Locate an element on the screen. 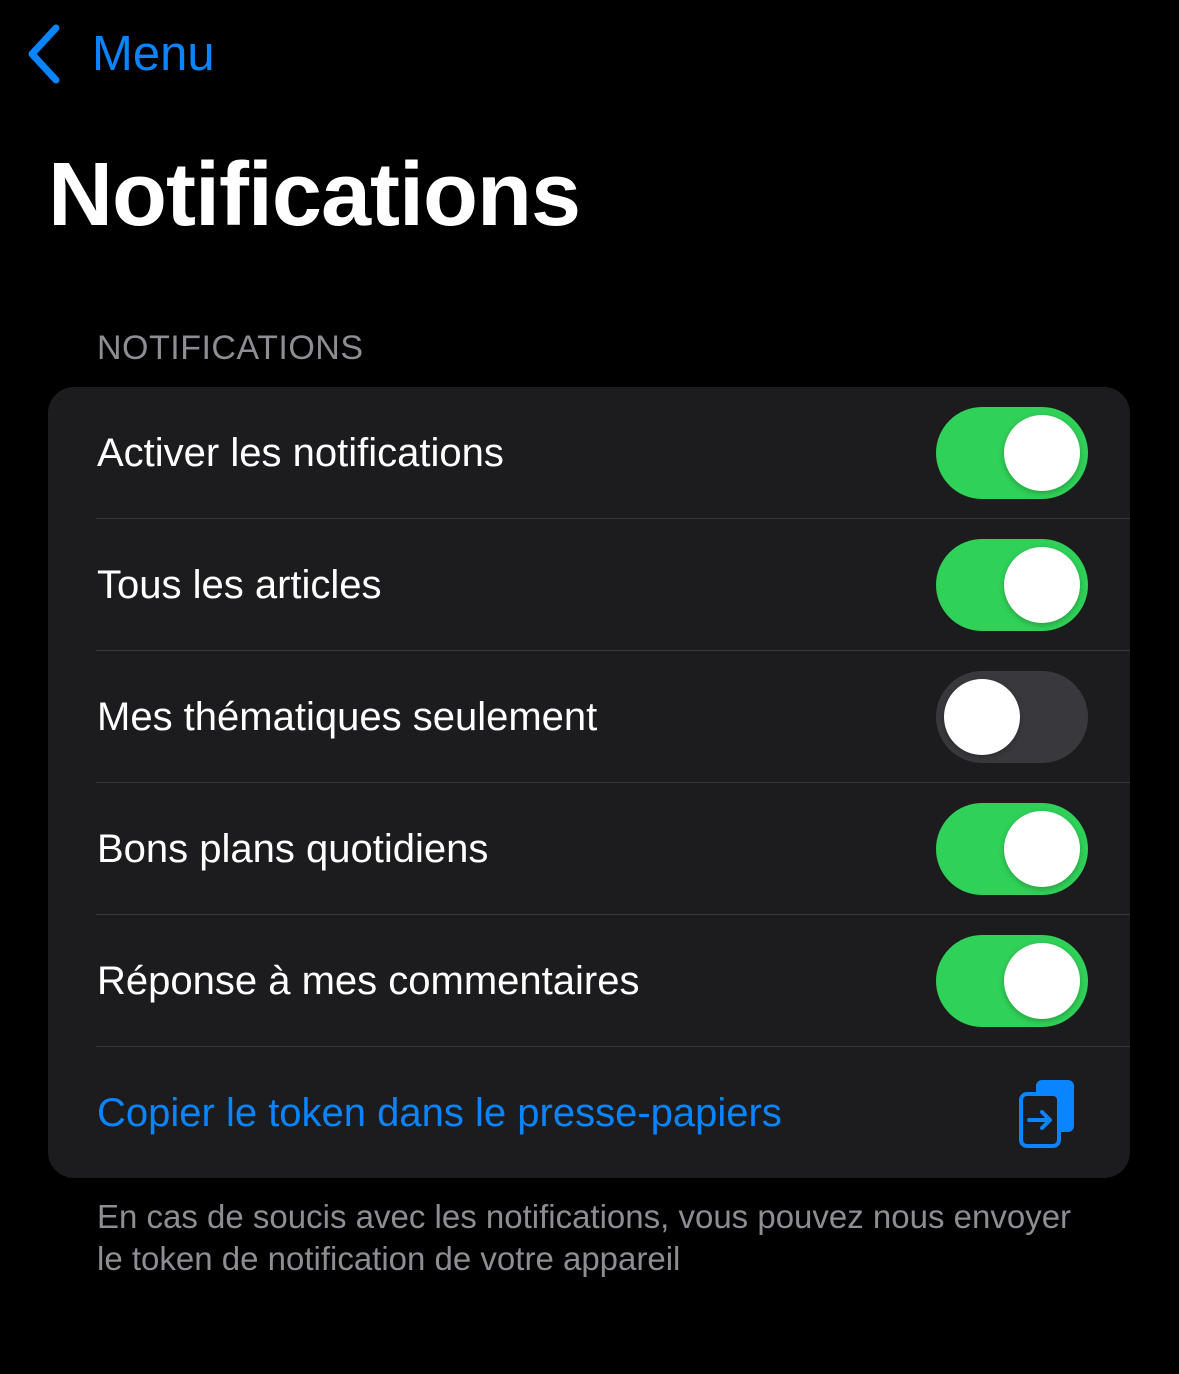 Image resolution: width=1179 pixels, height=1374 pixels. setting-label: Bons plans quotidiens is located at coordinates (293, 849).